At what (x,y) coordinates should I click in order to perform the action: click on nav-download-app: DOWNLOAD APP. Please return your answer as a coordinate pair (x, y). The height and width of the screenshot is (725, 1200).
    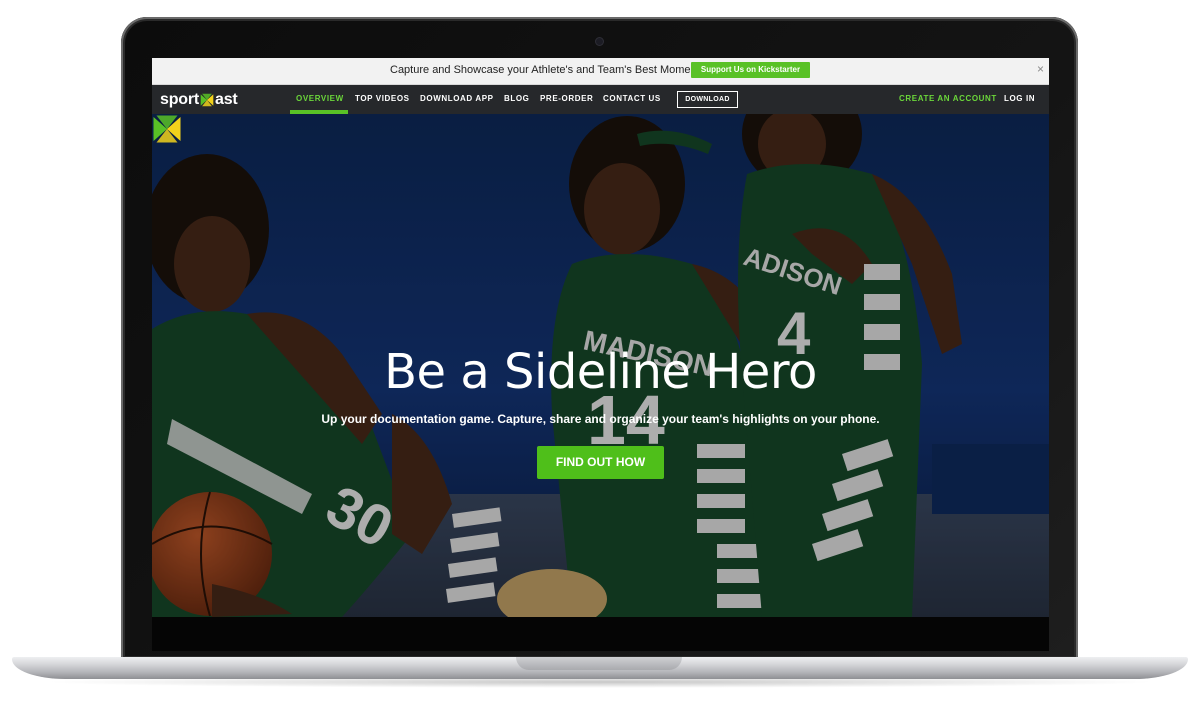
    Looking at the image, I should click on (457, 98).